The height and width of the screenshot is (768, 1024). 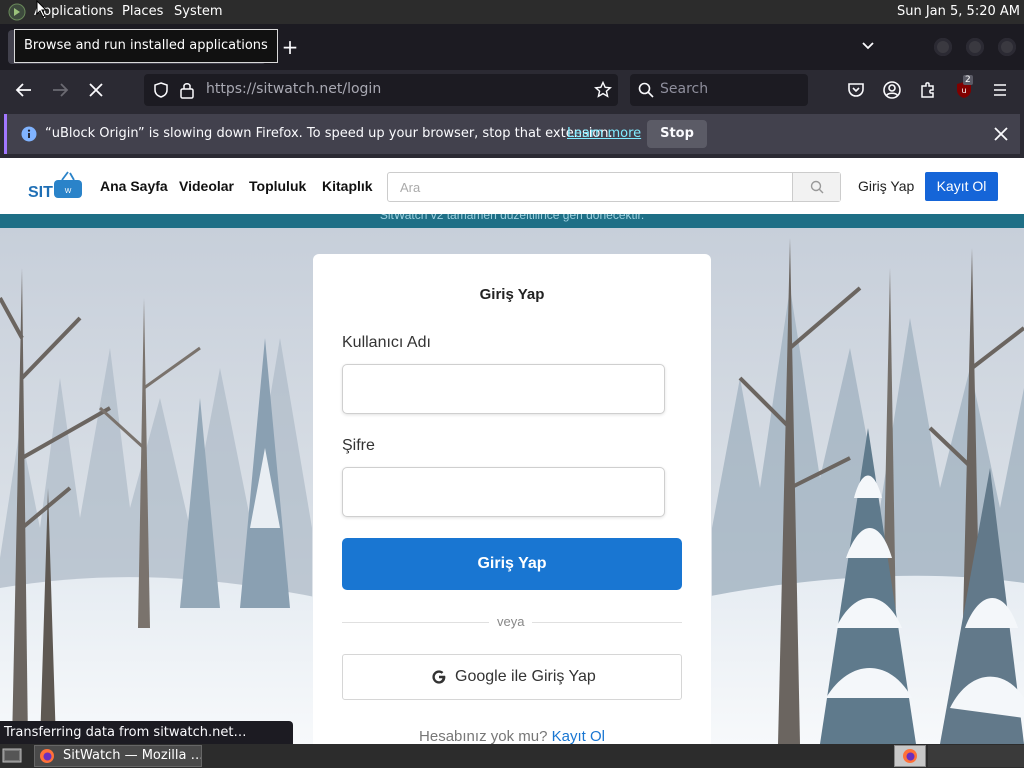 What do you see at coordinates (1001, 134) in the screenshot?
I see `close-notification-icon` at bounding box center [1001, 134].